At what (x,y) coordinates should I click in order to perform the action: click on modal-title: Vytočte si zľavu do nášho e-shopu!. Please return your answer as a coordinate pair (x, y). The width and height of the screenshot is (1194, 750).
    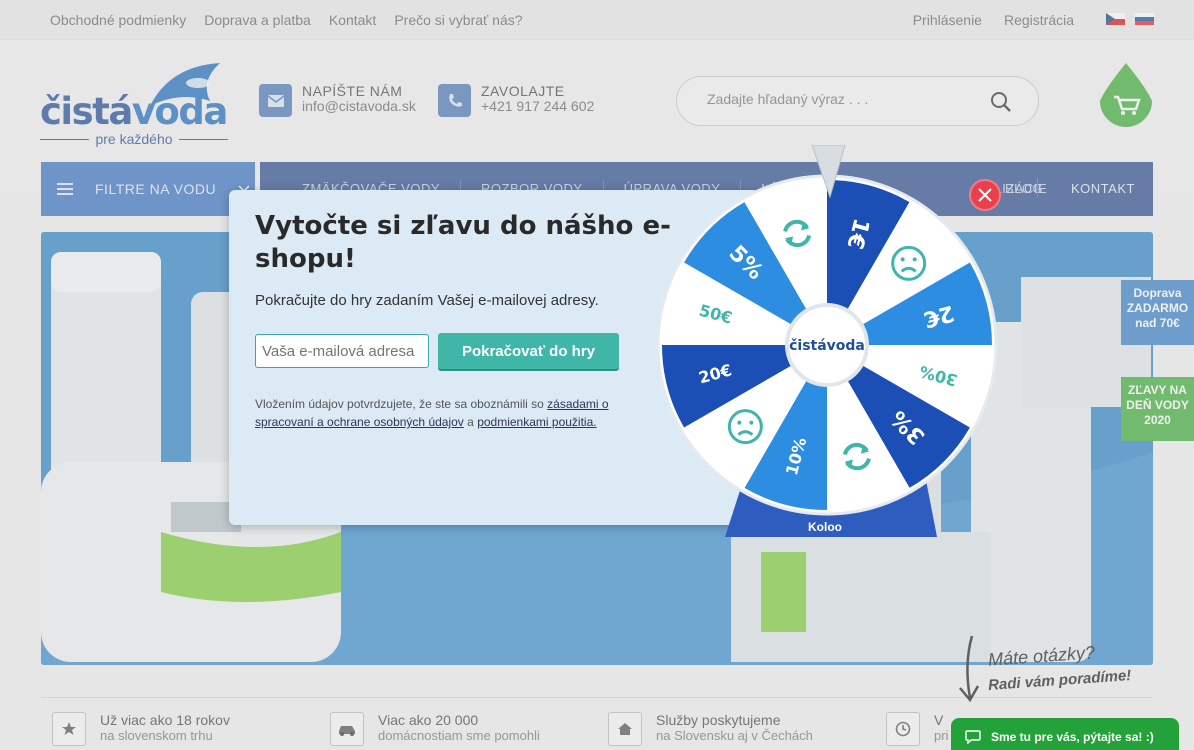
    Looking at the image, I should click on (463, 242).